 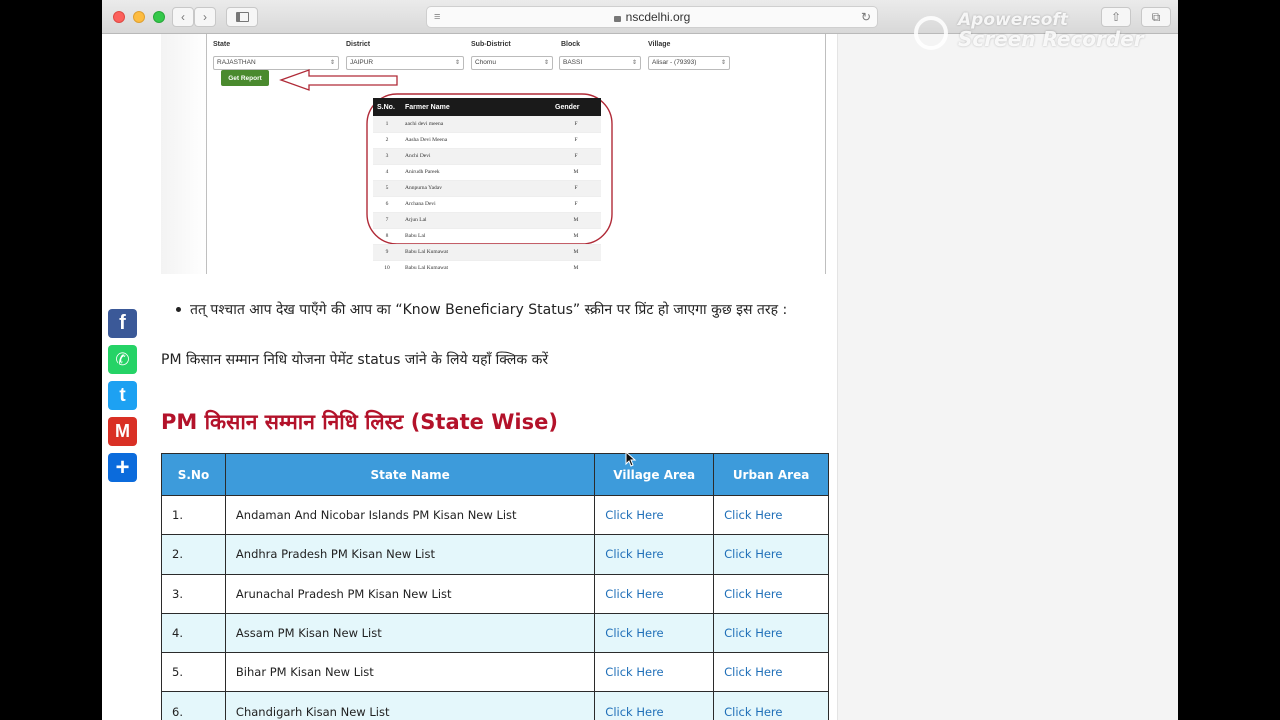 I want to click on table-row: 8 Babu Lal M, so click(x=487, y=236).